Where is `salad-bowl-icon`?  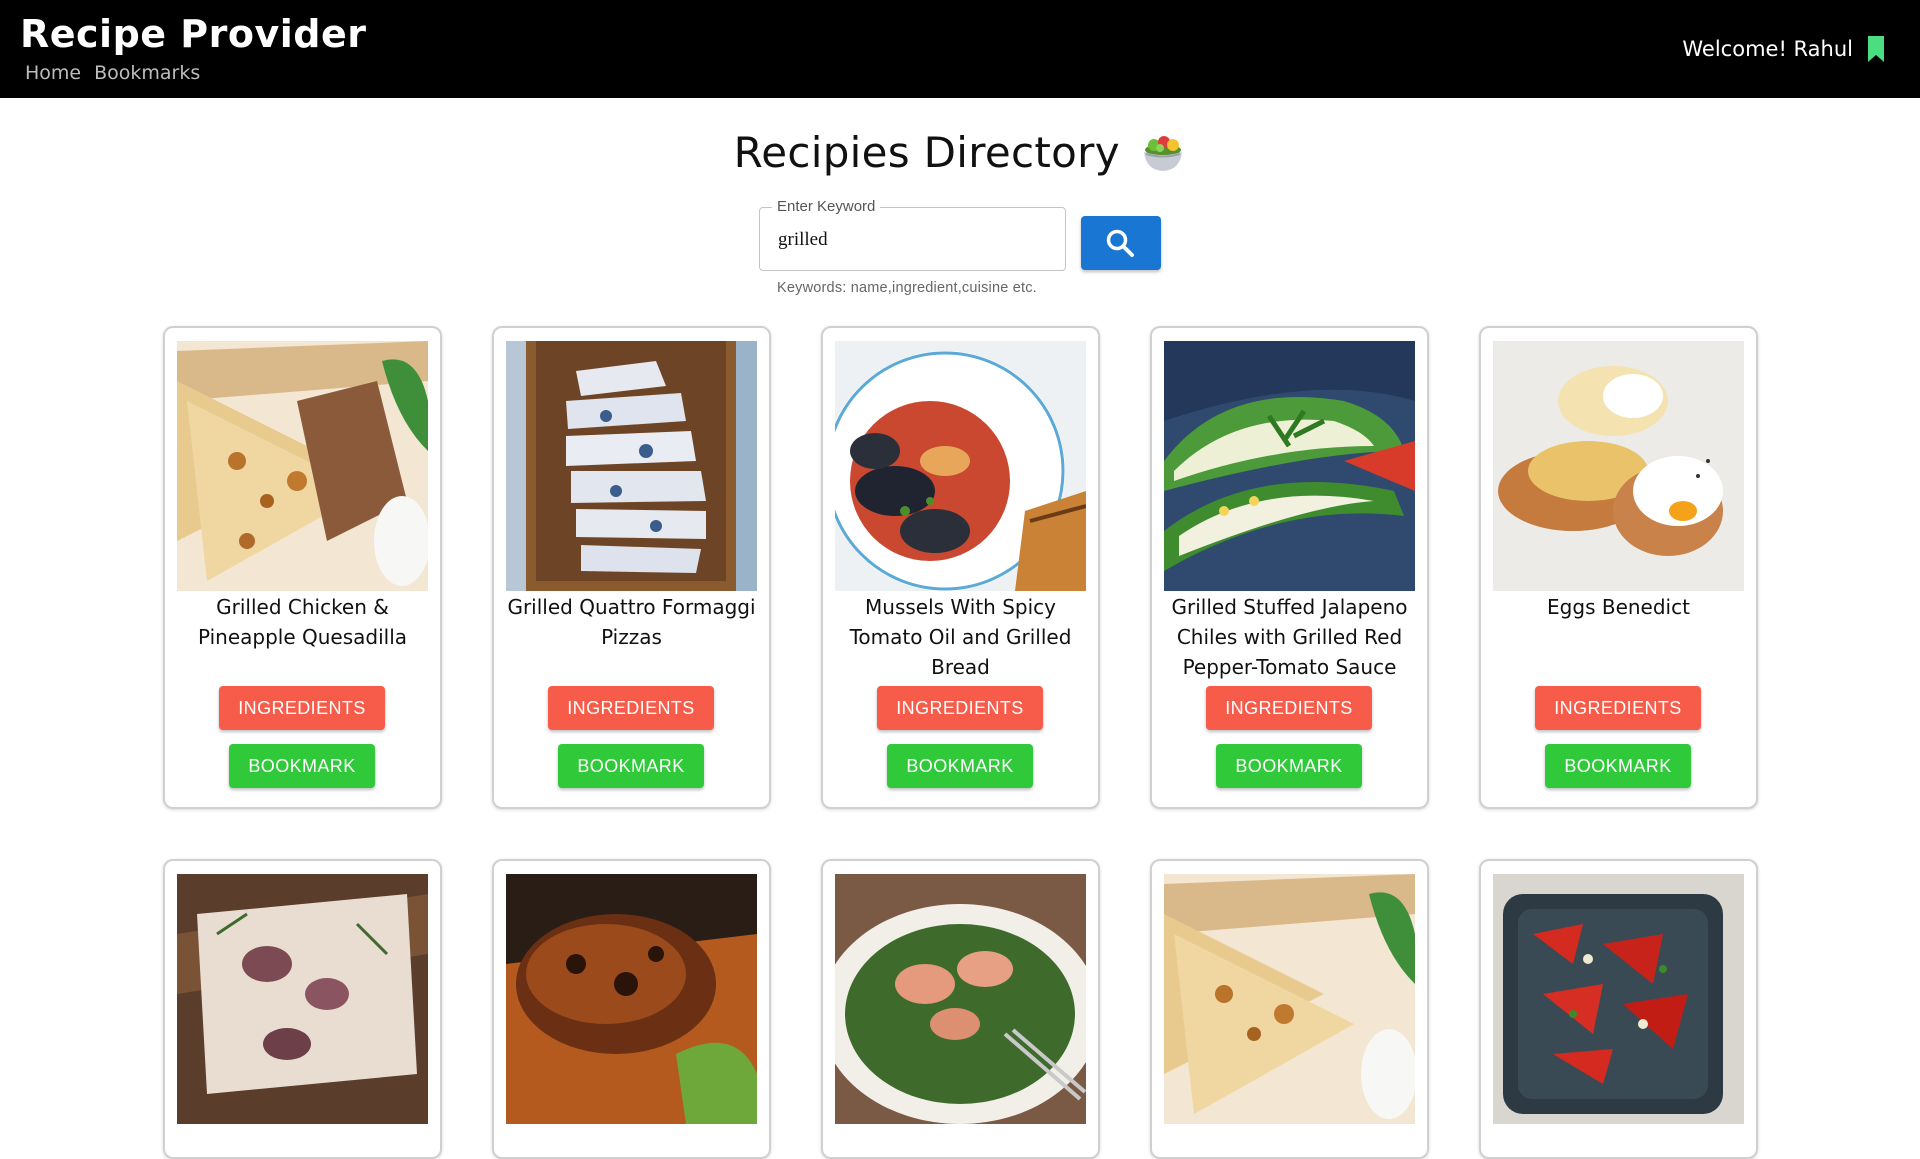 salad-bowl-icon is located at coordinates (1163, 153).